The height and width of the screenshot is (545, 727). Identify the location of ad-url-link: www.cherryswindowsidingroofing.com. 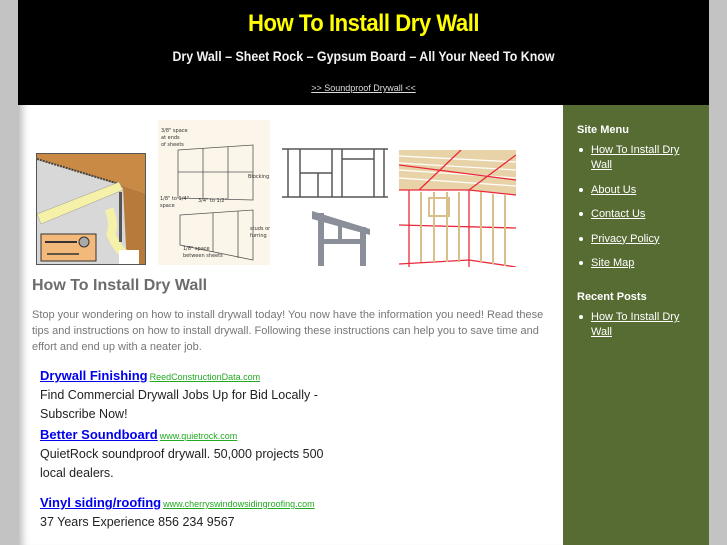
(239, 504).